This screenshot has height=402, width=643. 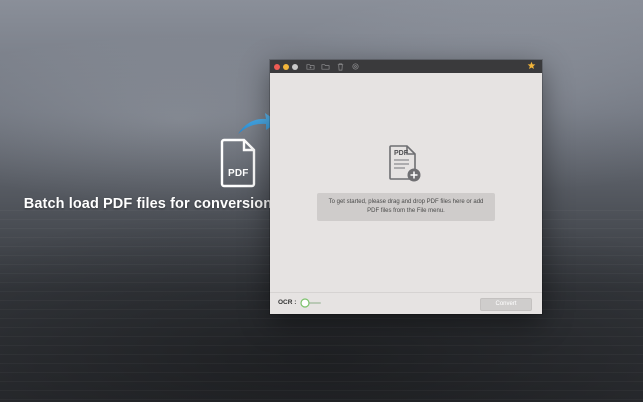 I want to click on star-icon, so click(x=531, y=65).